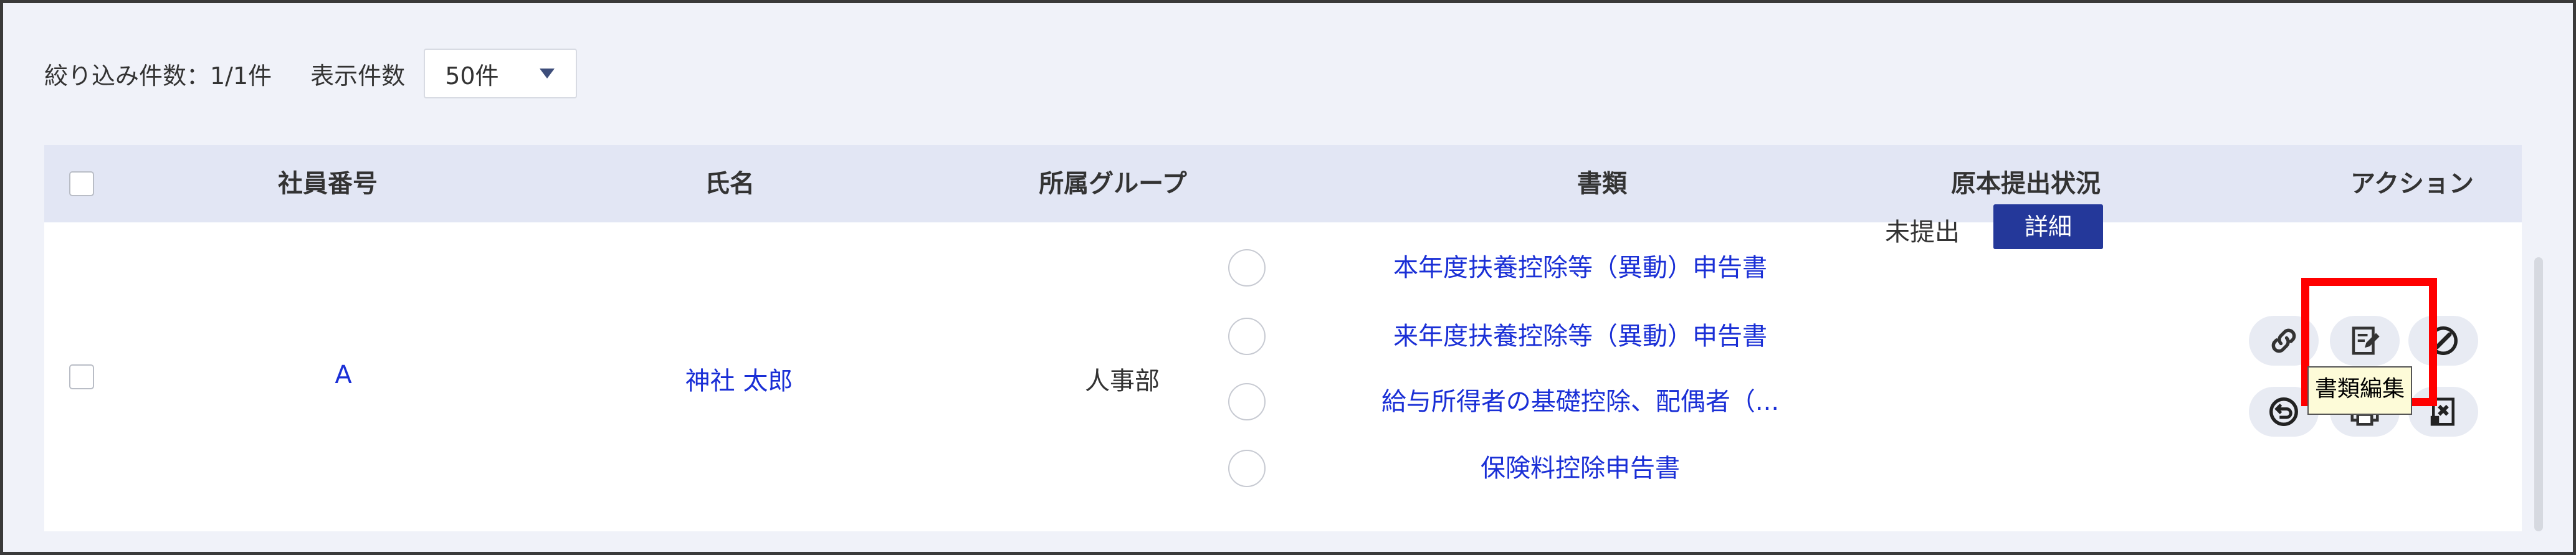  What do you see at coordinates (2360, 391) in the screenshot?
I see `edit-document-tooltip: 書類編集` at bounding box center [2360, 391].